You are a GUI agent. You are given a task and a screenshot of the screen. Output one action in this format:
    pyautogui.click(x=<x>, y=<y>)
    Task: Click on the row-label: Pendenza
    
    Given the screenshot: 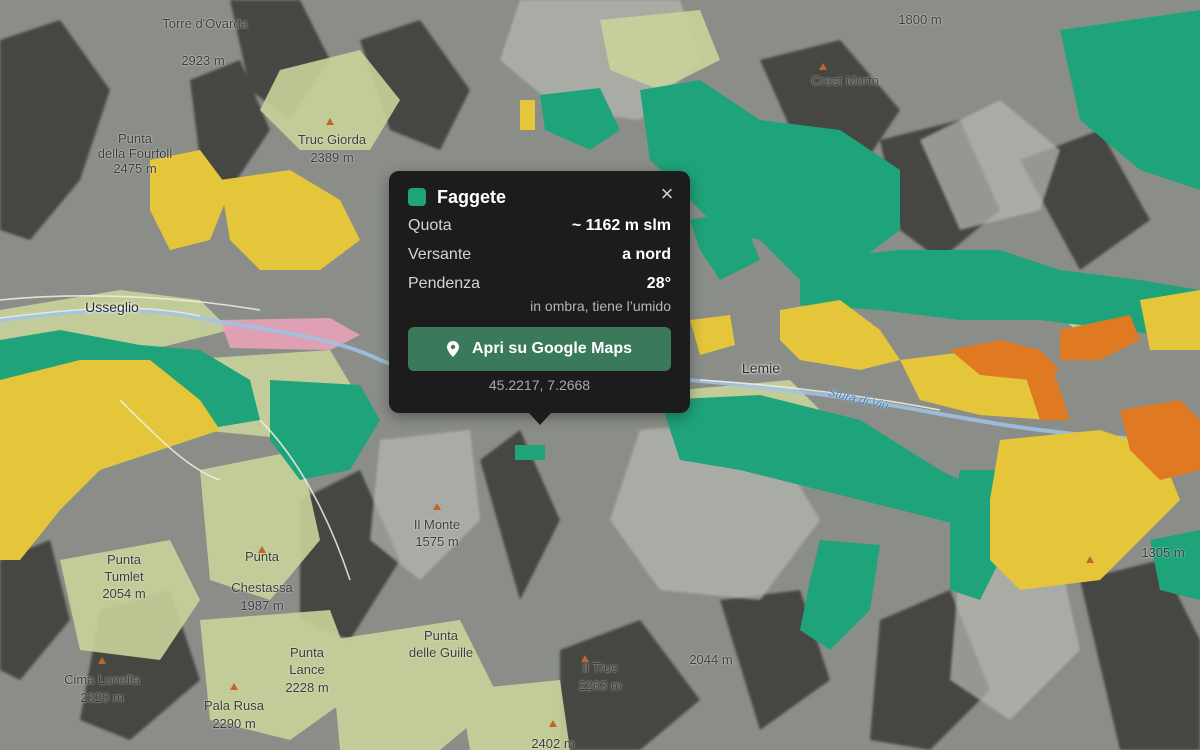 What is the action you would take?
    pyautogui.click(x=444, y=283)
    